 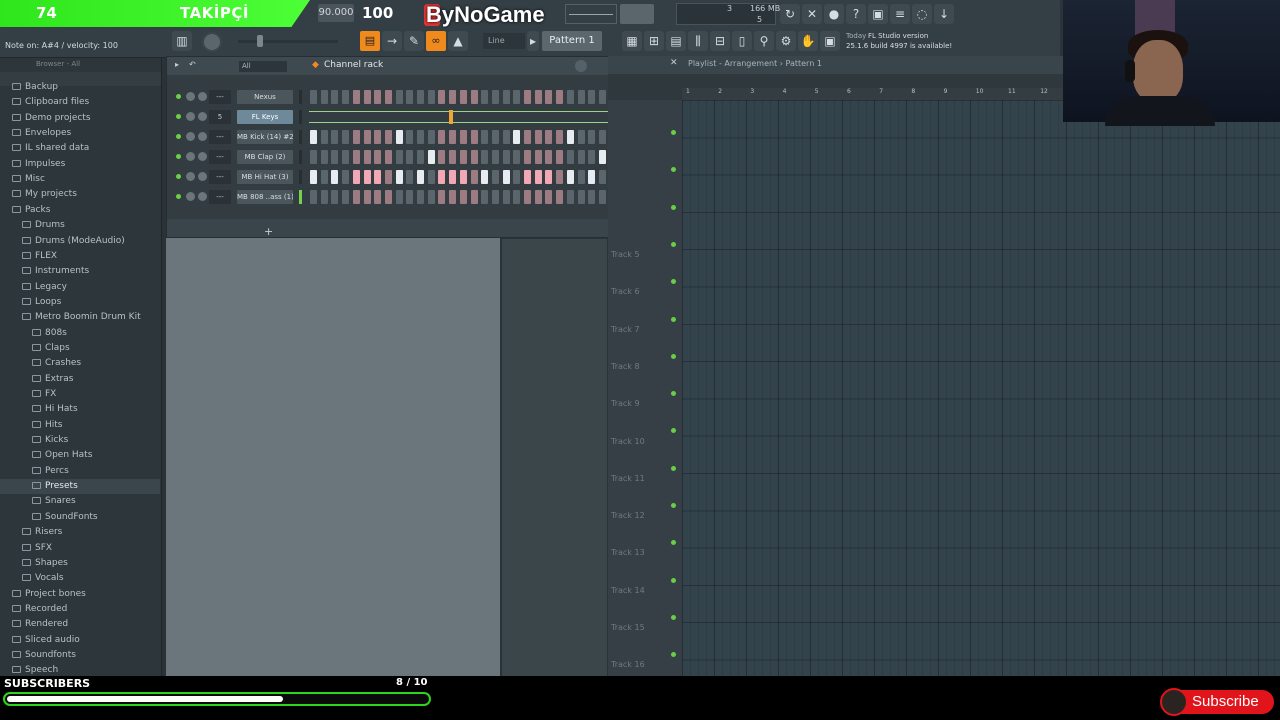 I want to click on browser-item: Instruments, so click(x=80, y=271).